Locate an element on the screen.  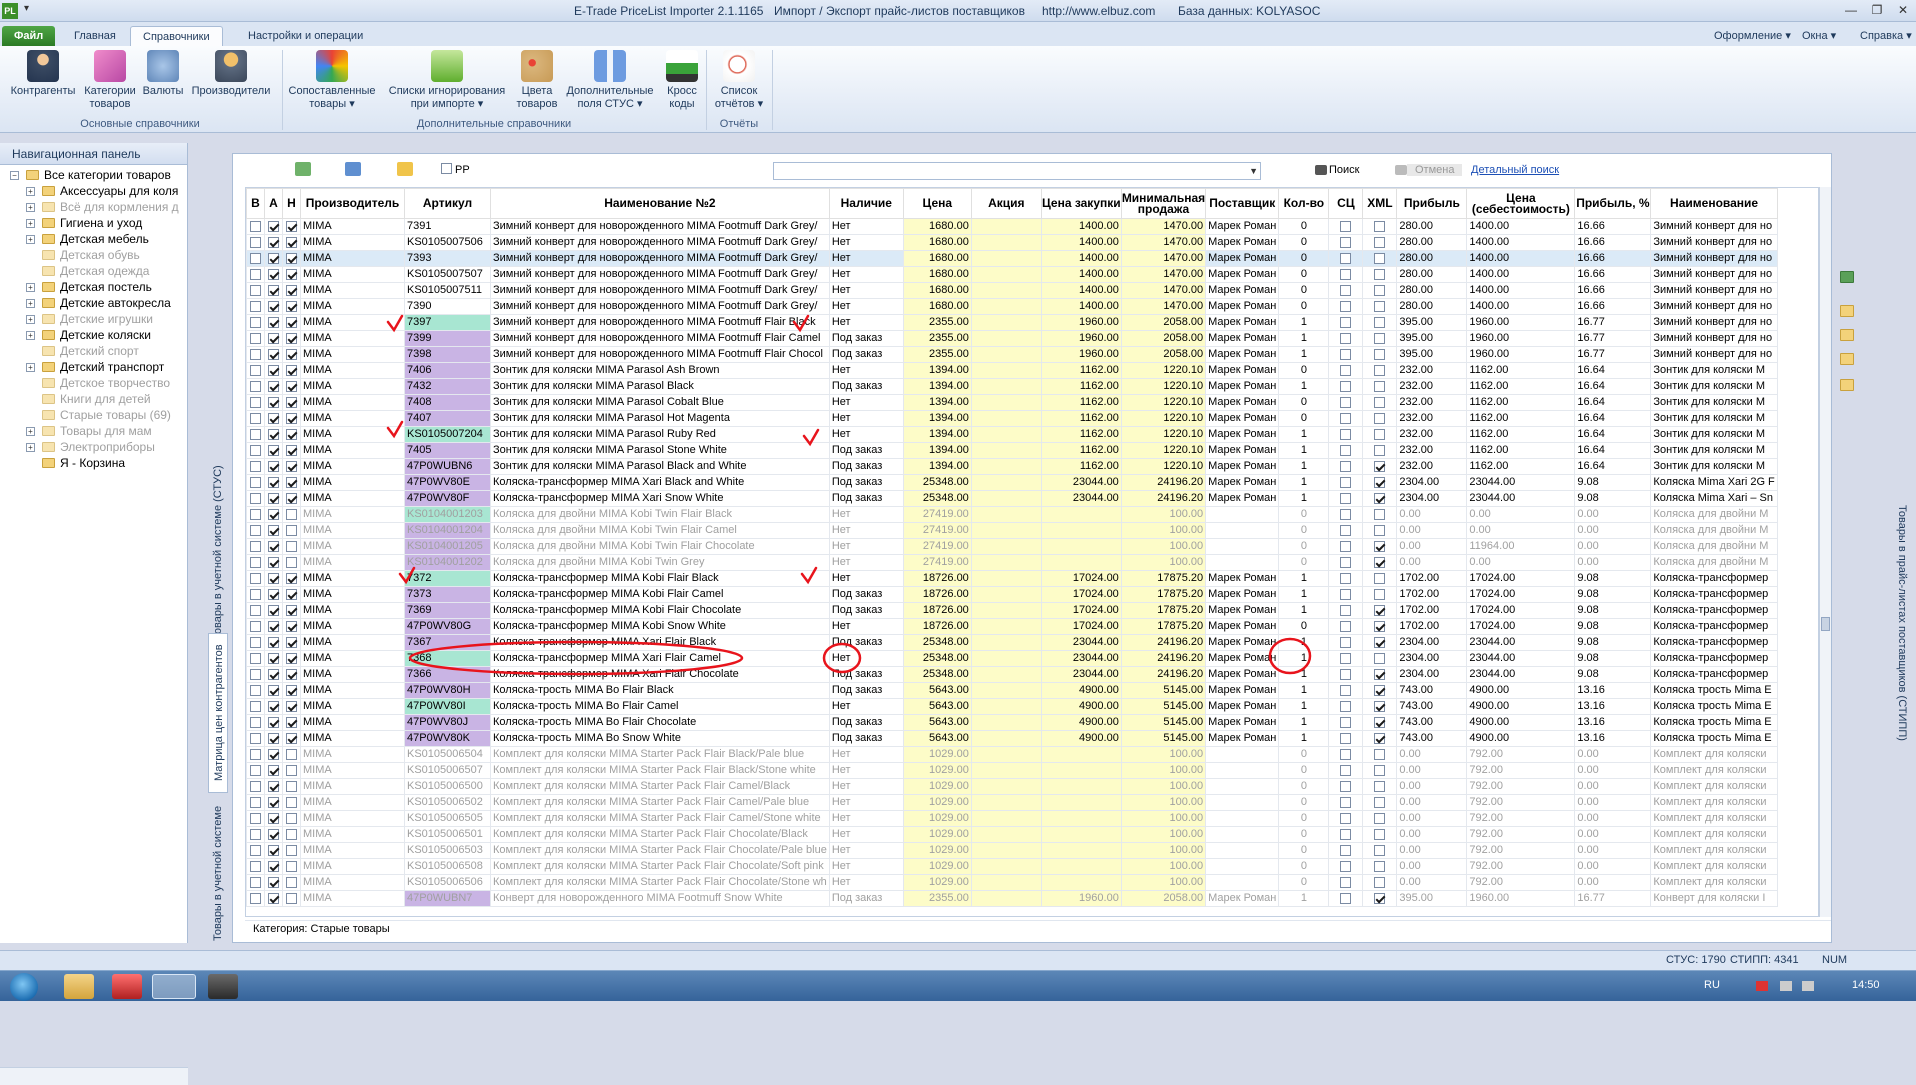
tree-item: Детская одежда is located at coordinates (93, 271).